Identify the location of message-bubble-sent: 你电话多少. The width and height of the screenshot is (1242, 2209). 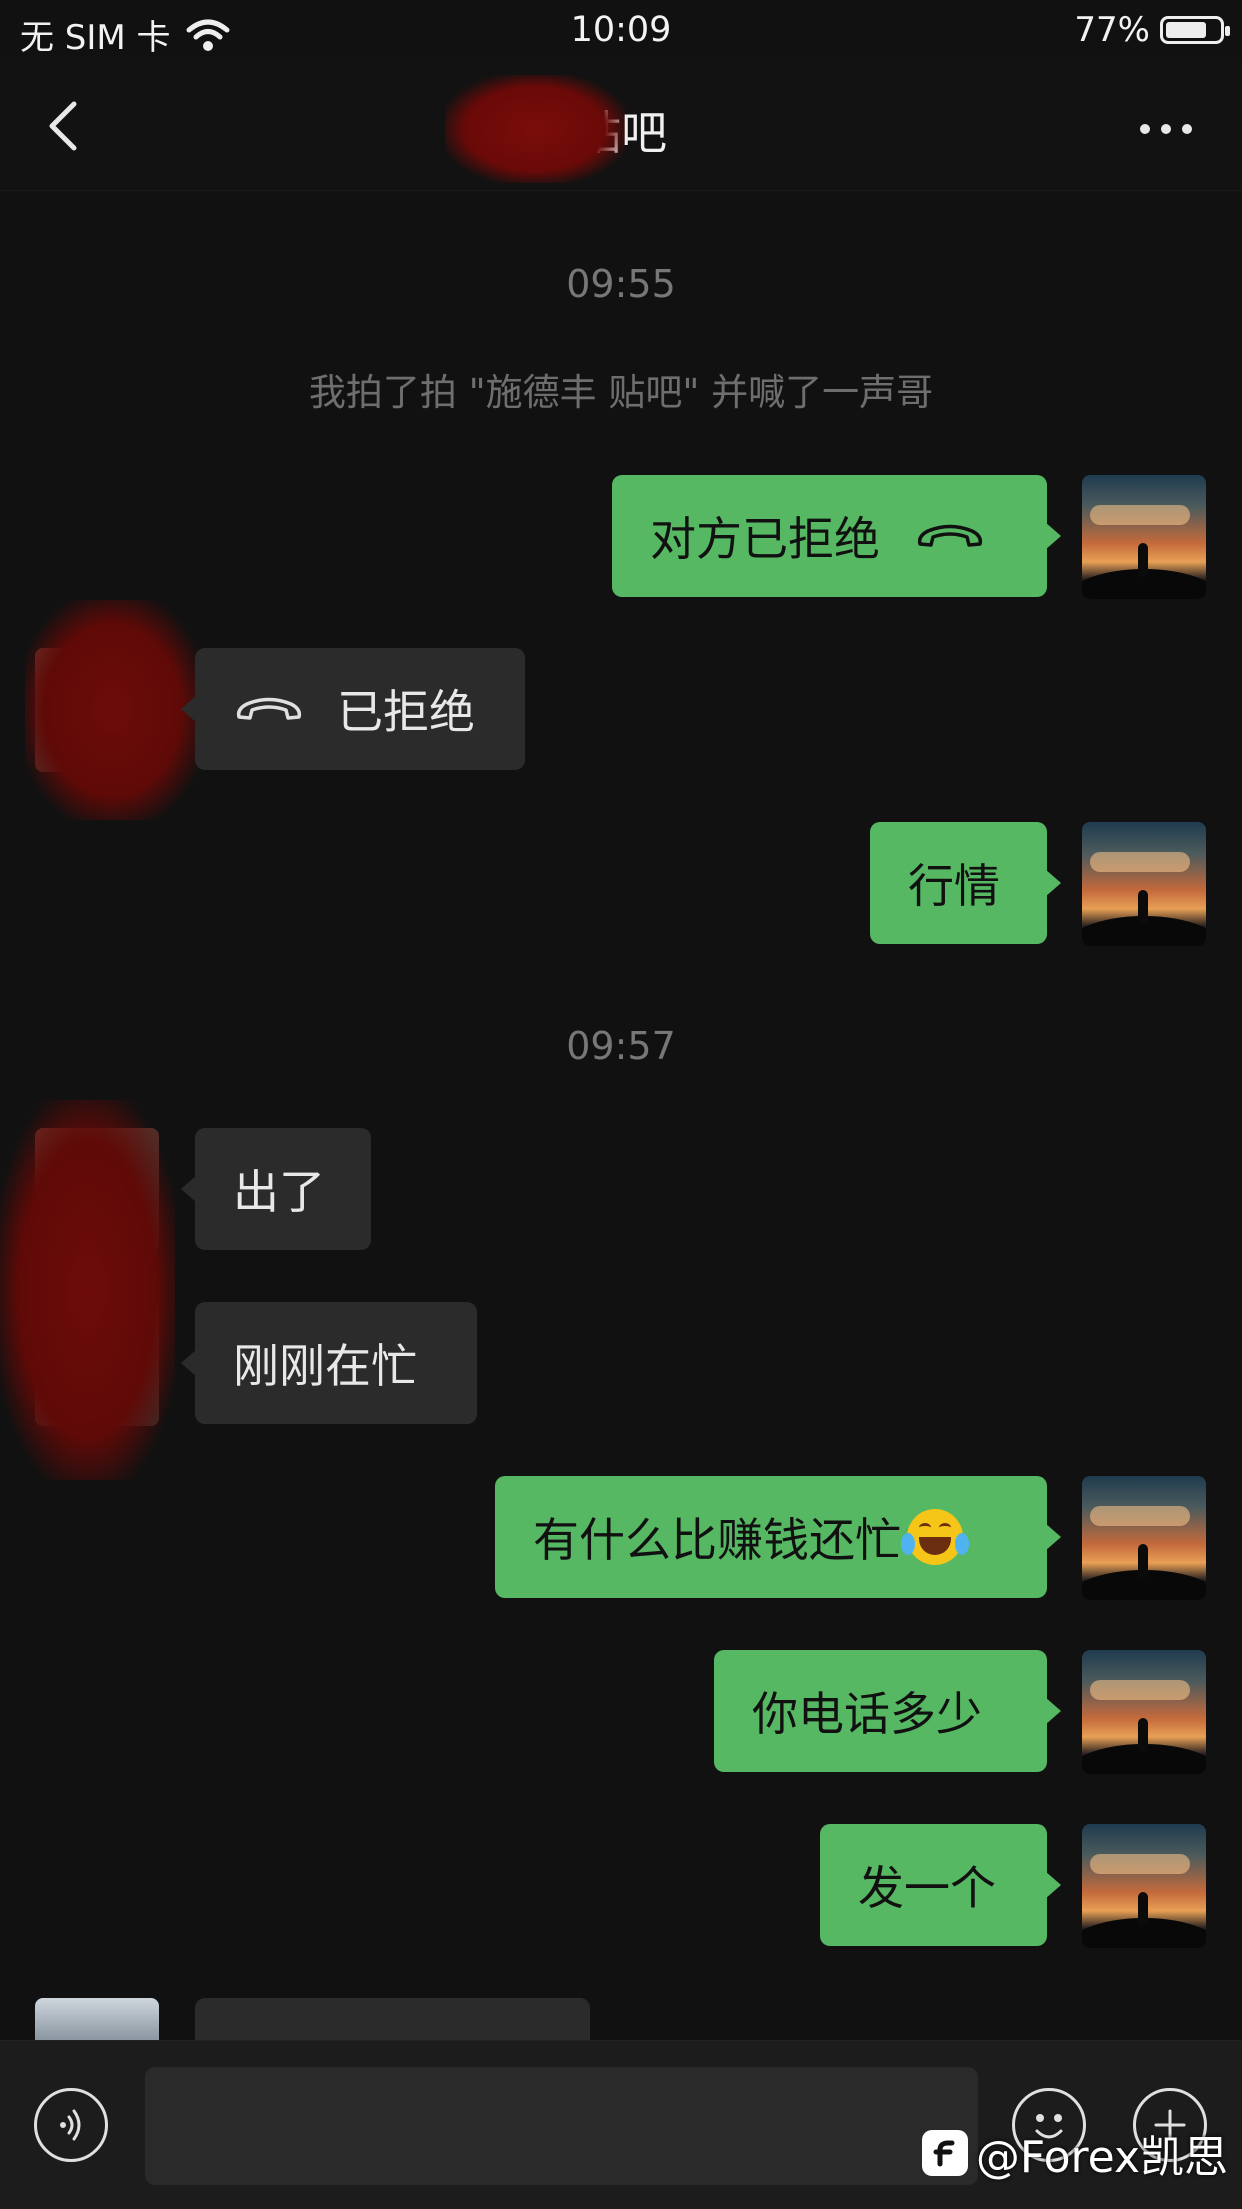
(887, 1711).